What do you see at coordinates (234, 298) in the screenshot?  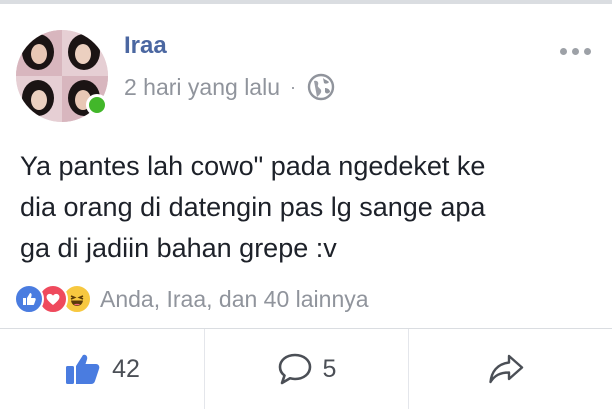 I see `reactions-summary-text: Anda, Iraa, dan 40 lainnya` at bounding box center [234, 298].